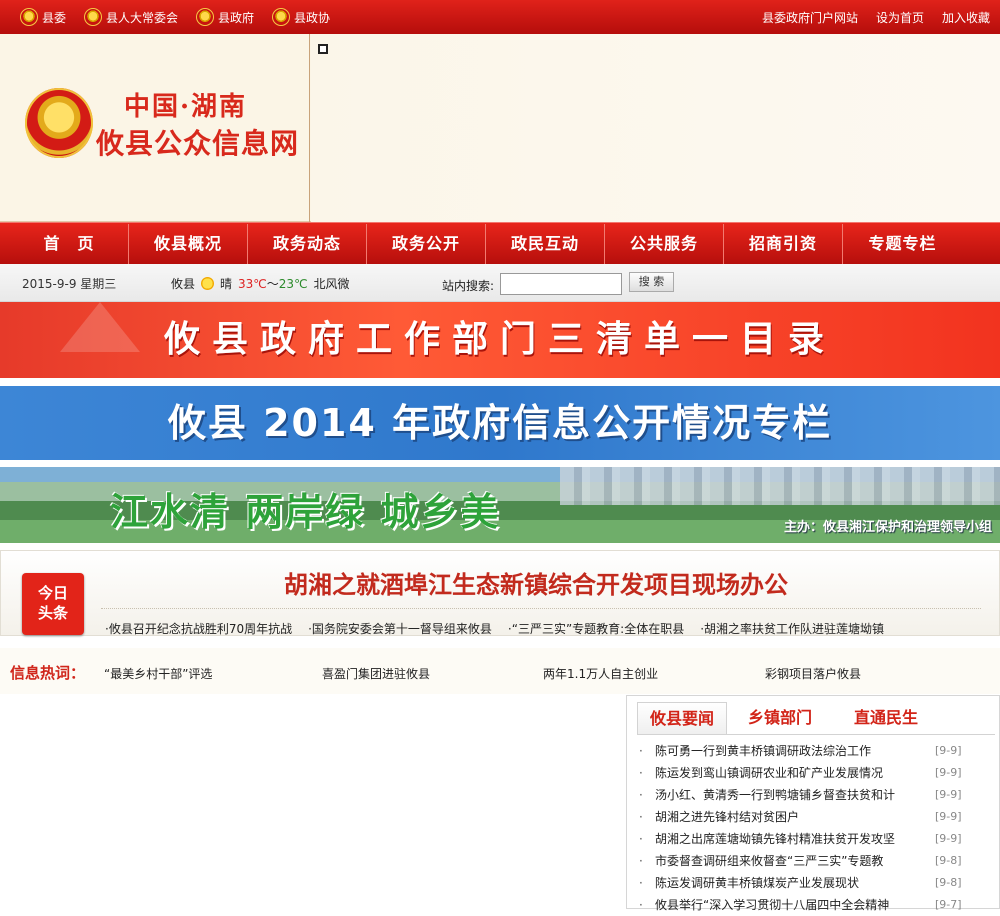 Image resolution: width=1000 pixels, height=916 pixels. Describe the element at coordinates (331, 284) in the screenshot. I see `weather-wind: 北风微` at that location.